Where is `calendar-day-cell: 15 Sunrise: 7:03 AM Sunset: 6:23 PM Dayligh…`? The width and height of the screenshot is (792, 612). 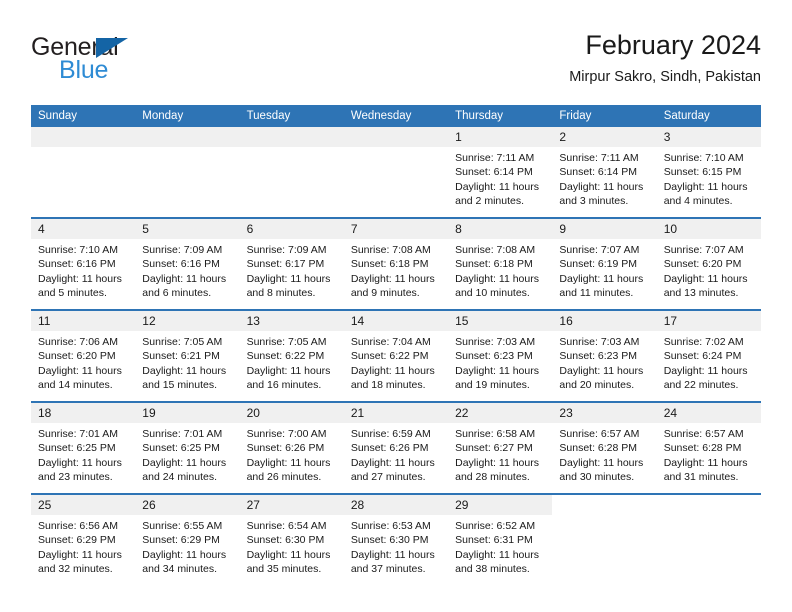
calendar-day-cell: 15 Sunrise: 7:03 AM Sunset: 6:23 PM Dayligh… is located at coordinates (500, 356).